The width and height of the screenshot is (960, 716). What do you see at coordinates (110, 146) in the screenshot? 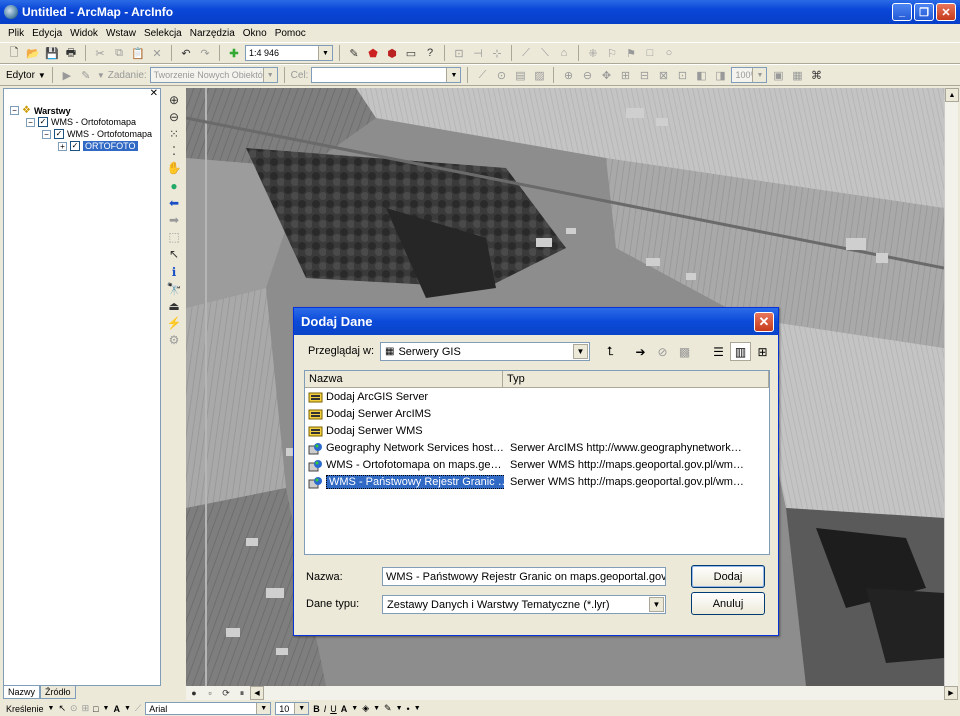
I see `toc-layer-label: ORTOFOTO` at bounding box center [110, 146].